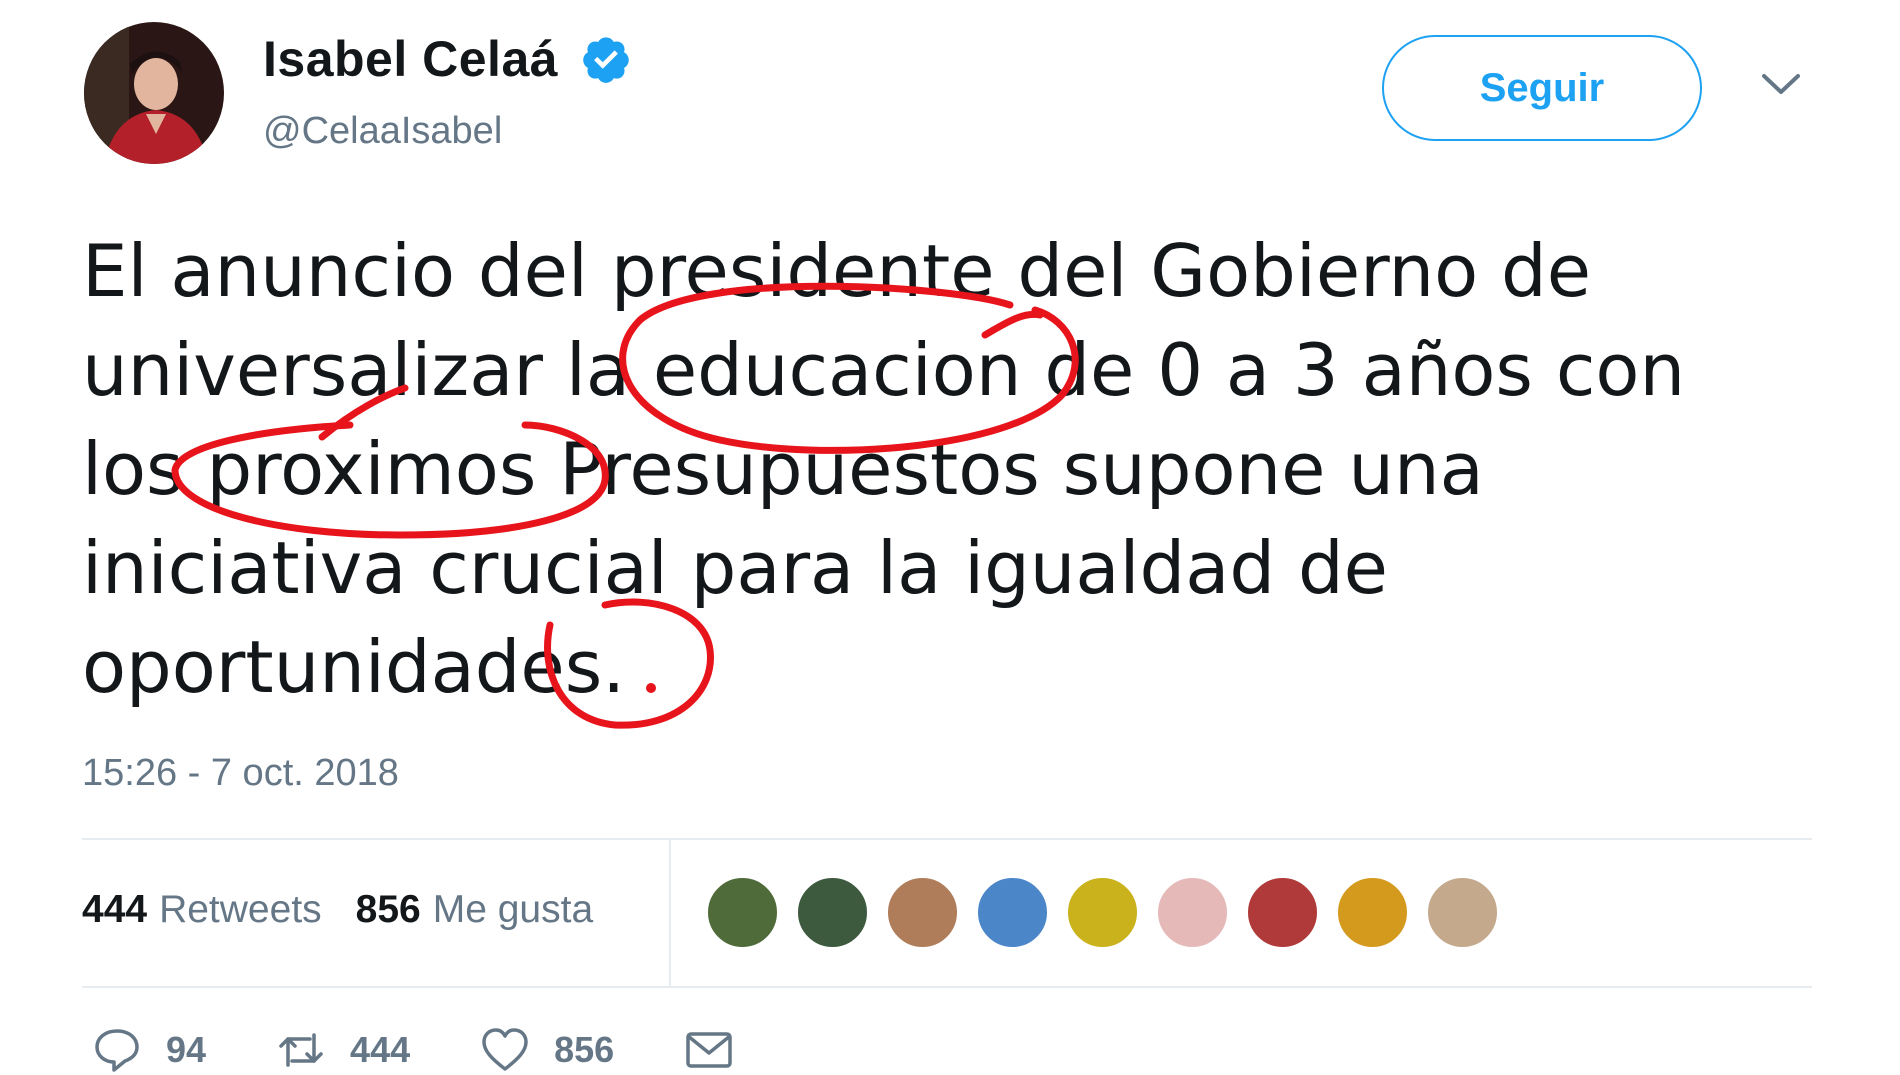 The height and width of the screenshot is (1075, 1900). What do you see at coordinates (115, 909) in the screenshot?
I see `retweets-count: 444` at bounding box center [115, 909].